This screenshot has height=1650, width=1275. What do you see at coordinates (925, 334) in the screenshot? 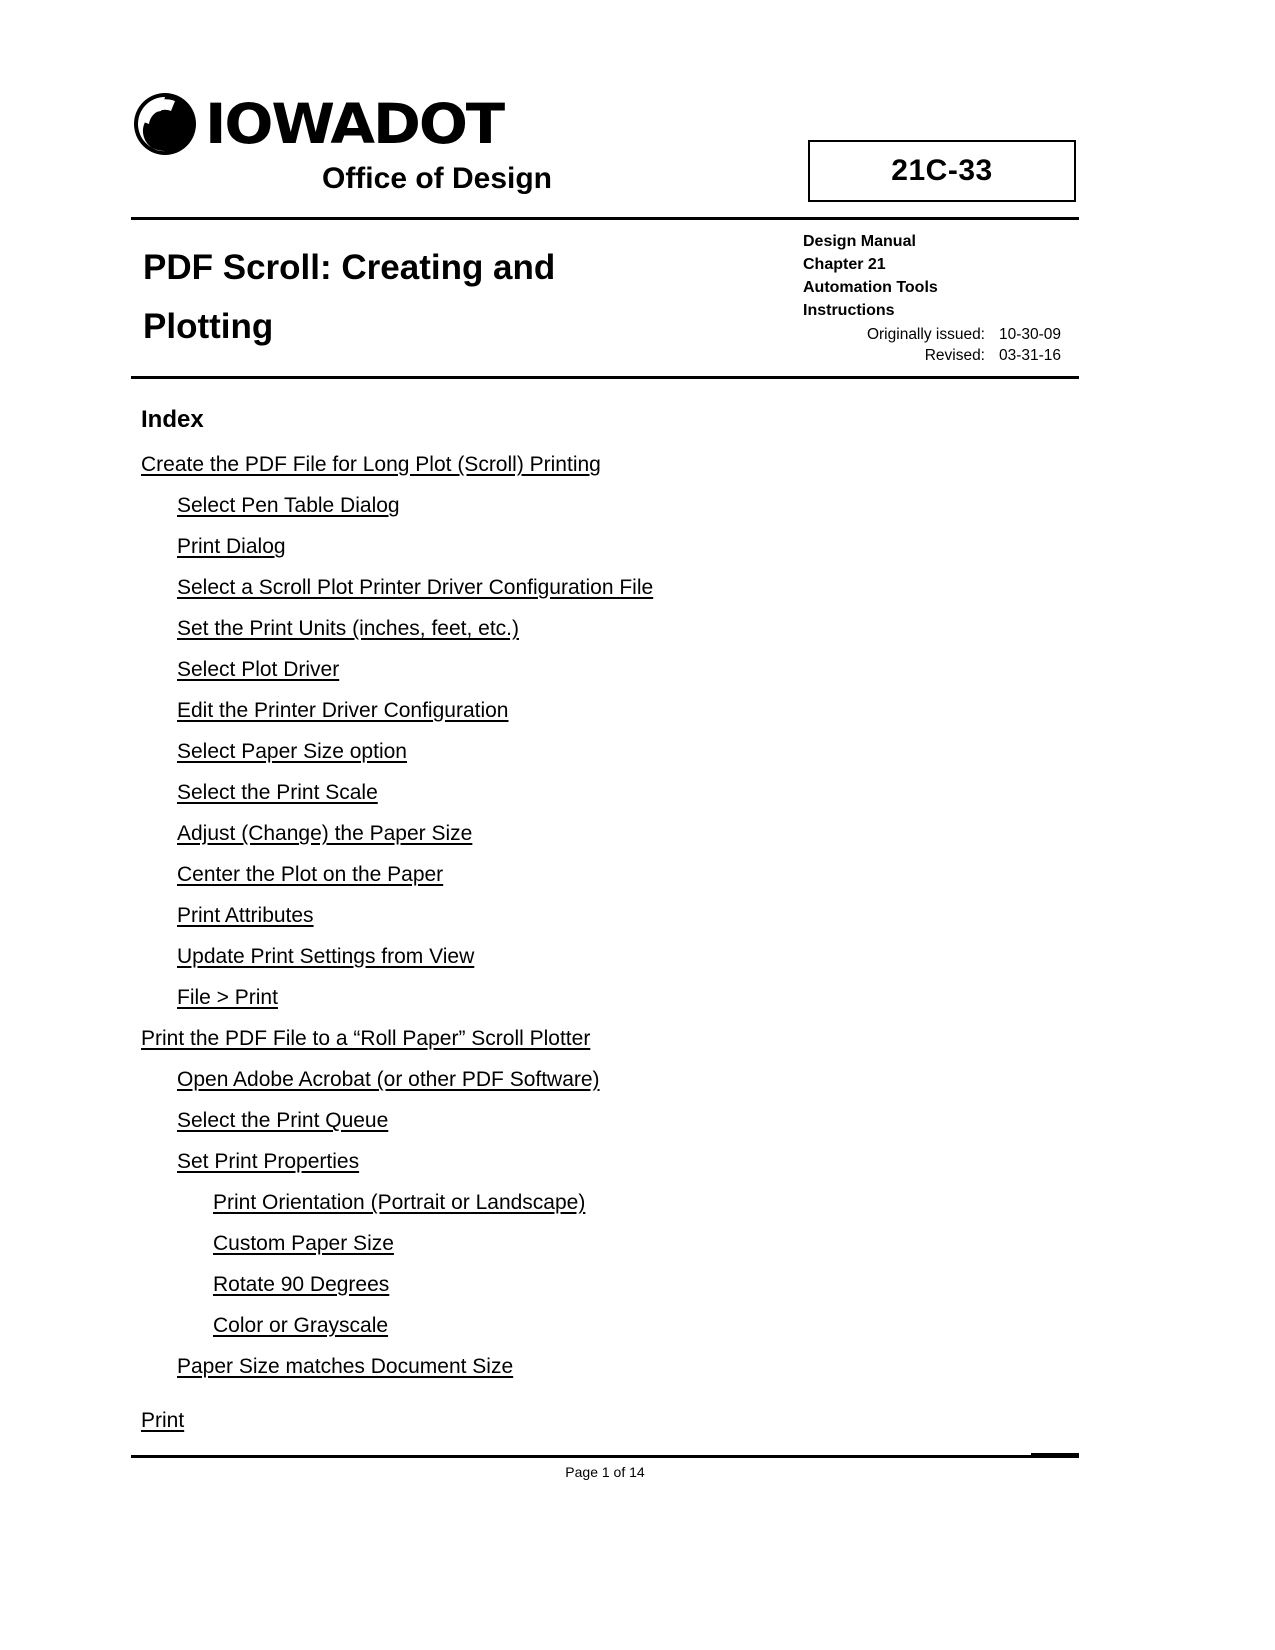
I see `originally-issued-label: Originally issued:` at bounding box center [925, 334].